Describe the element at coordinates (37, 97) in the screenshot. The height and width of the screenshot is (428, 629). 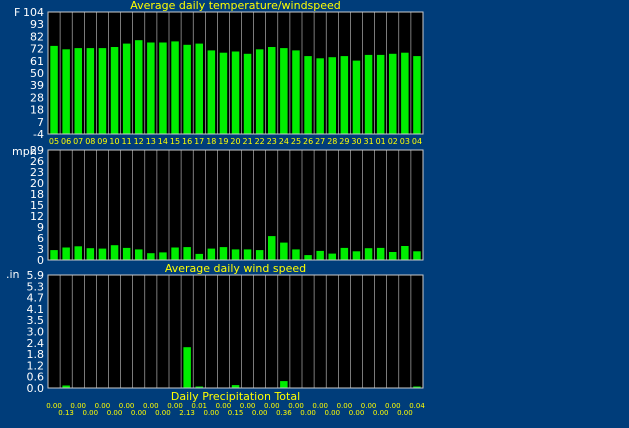
I see `temperature-y-tick-label: 28` at that location.